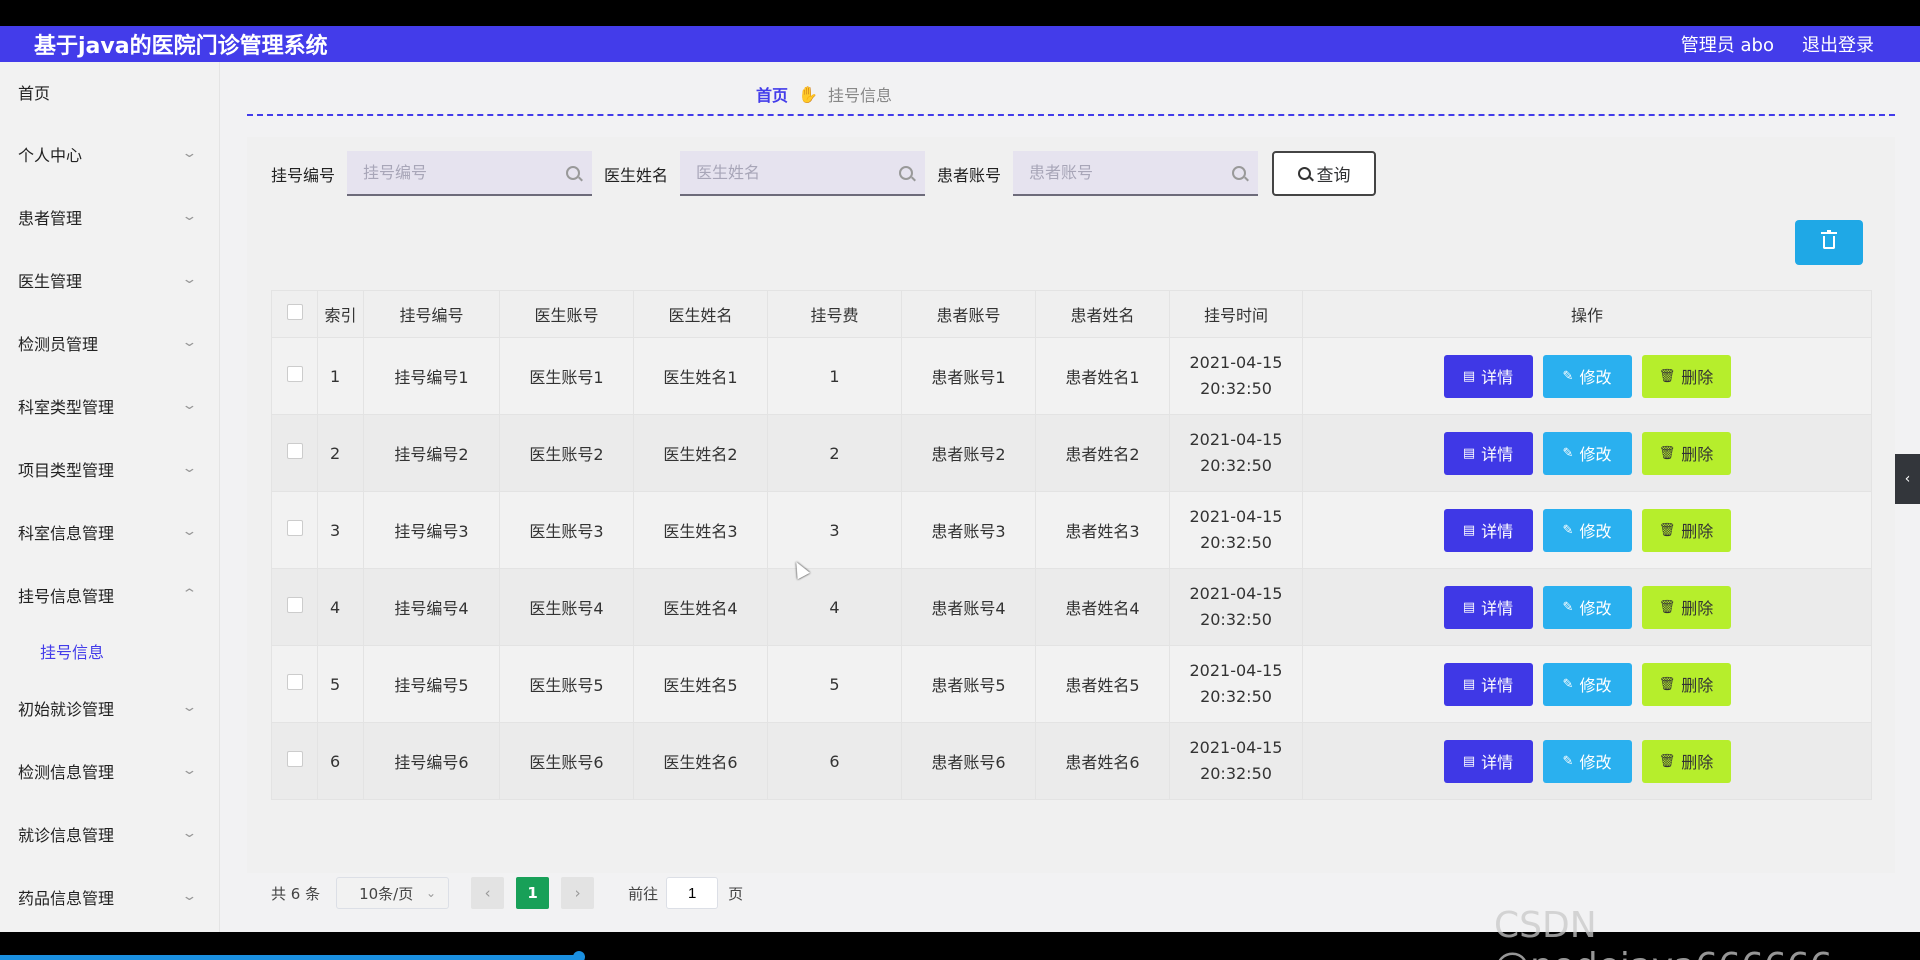 This screenshot has height=960, width=1920. I want to click on query-button: 查询, so click(1324, 173).